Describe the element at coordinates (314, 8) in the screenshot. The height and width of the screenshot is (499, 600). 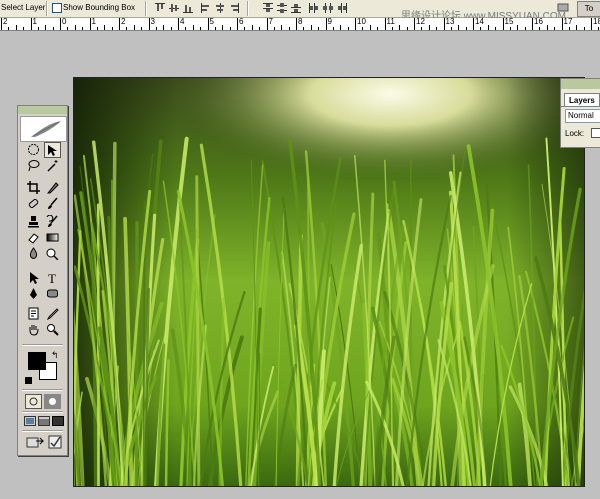
I see `distribute-left-icon` at that location.